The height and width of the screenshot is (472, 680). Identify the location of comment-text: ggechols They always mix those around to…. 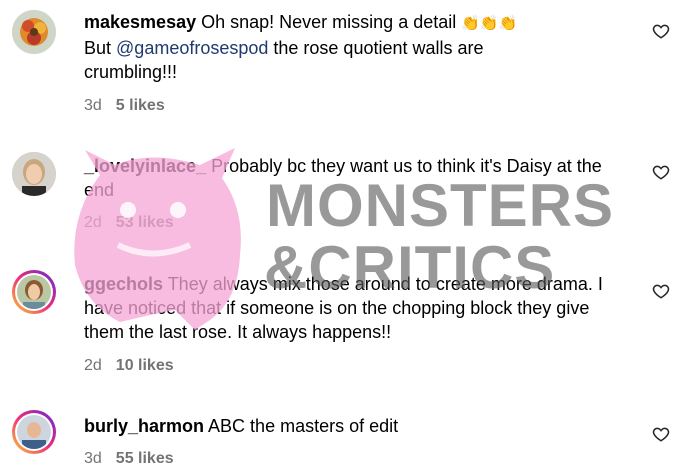
(343, 308).